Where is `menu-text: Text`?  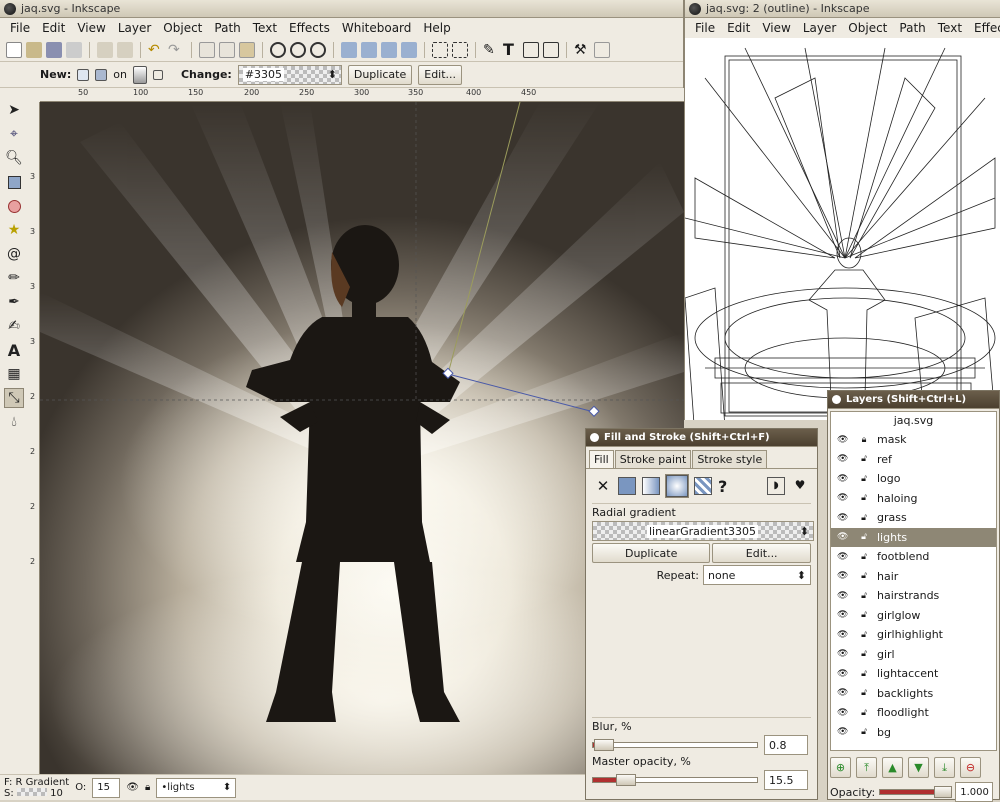 menu-text: Text is located at coordinates (950, 28).